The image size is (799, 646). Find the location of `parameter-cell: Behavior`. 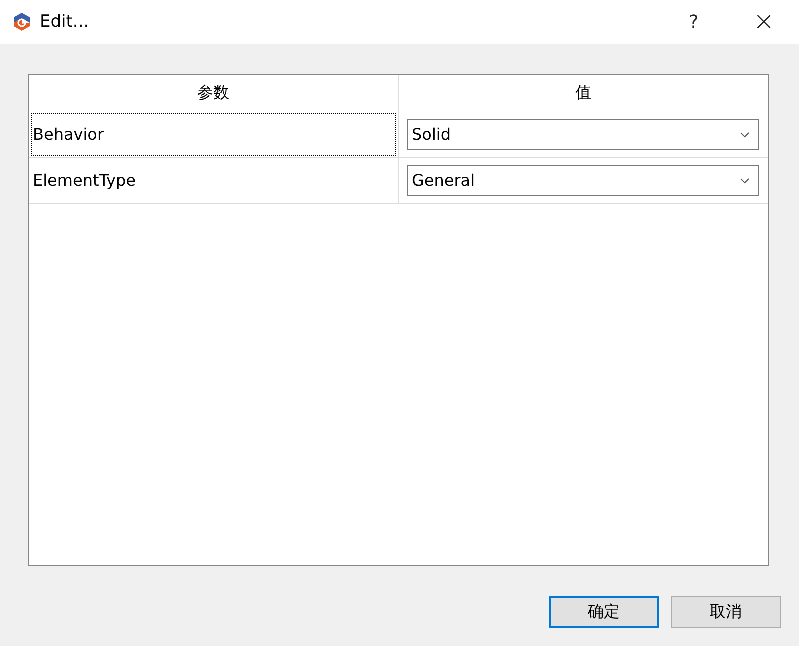

parameter-cell: Behavior is located at coordinates (213, 134).